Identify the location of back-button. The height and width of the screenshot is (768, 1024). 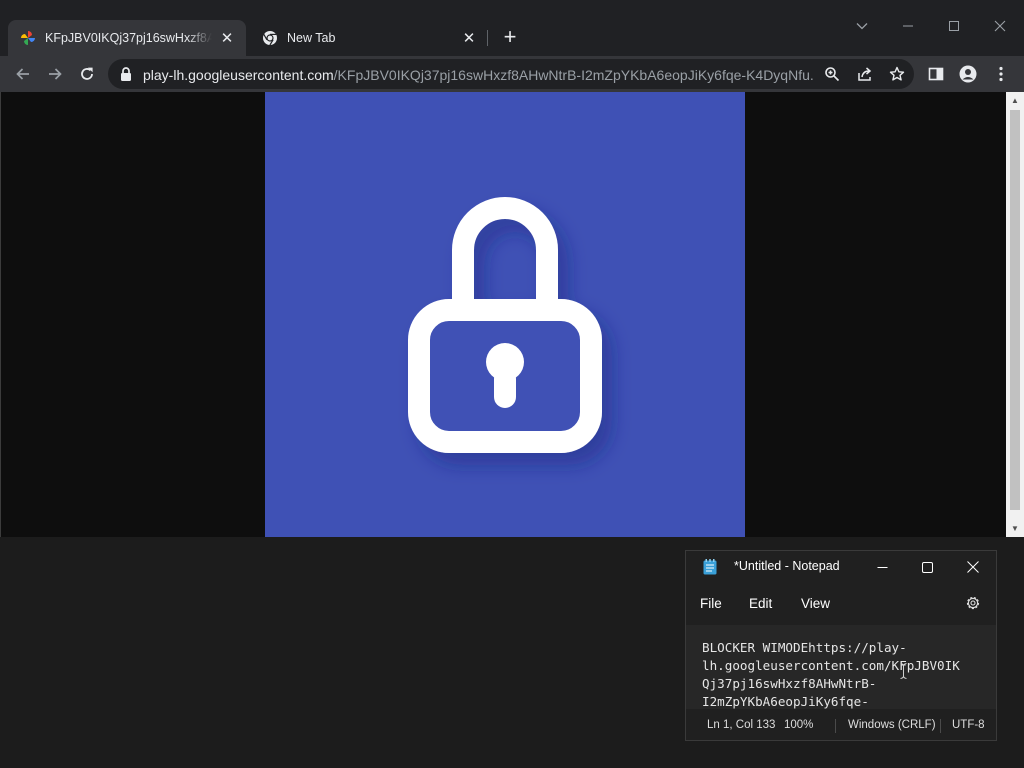
(23, 74).